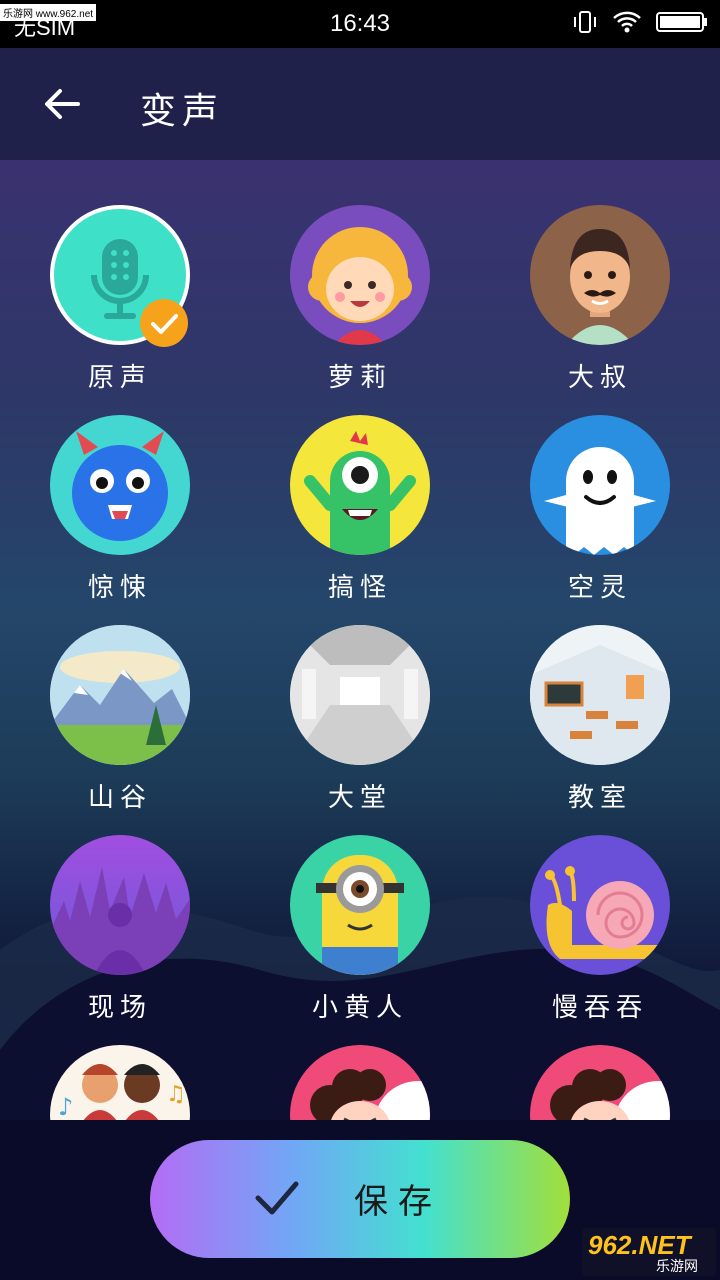  I want to click on voice-label: 大堂, so click(359, 798).